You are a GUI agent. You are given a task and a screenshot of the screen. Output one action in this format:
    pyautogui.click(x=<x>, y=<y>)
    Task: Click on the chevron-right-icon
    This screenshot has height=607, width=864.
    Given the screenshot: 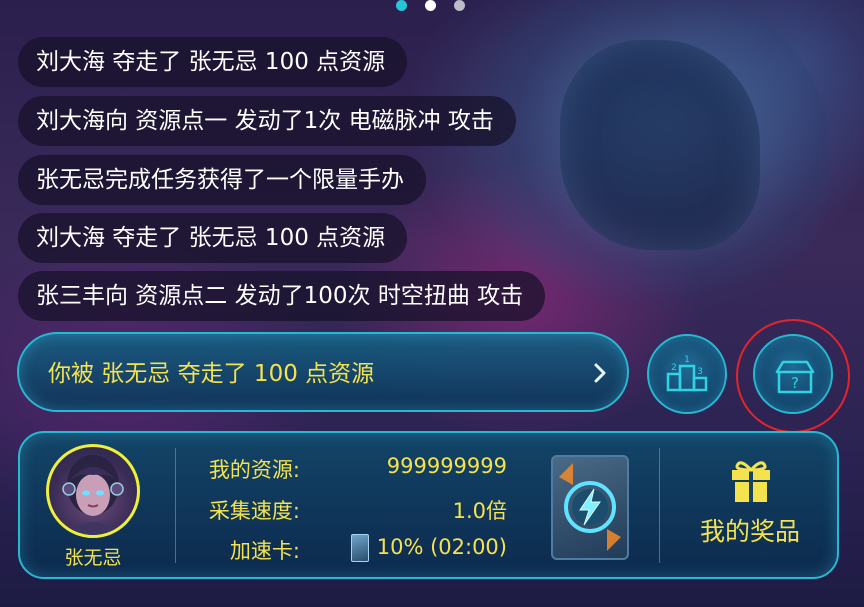 What is the action you would take?
    pyautogui.click(x=600, y=373)
    